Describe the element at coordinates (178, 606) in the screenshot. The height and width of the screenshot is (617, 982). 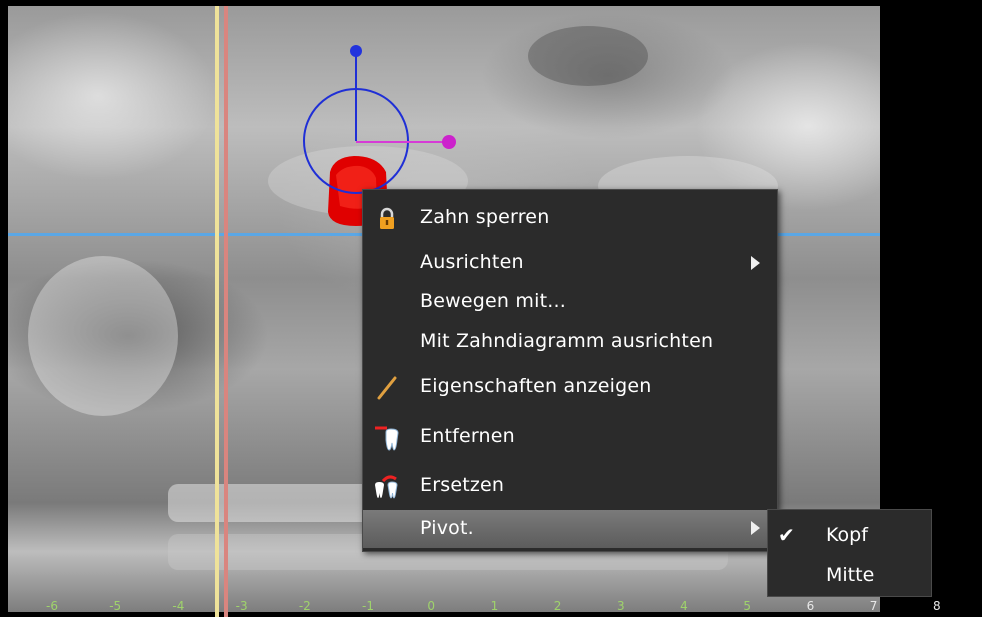
I see `ruler-tick: -4` at that location.